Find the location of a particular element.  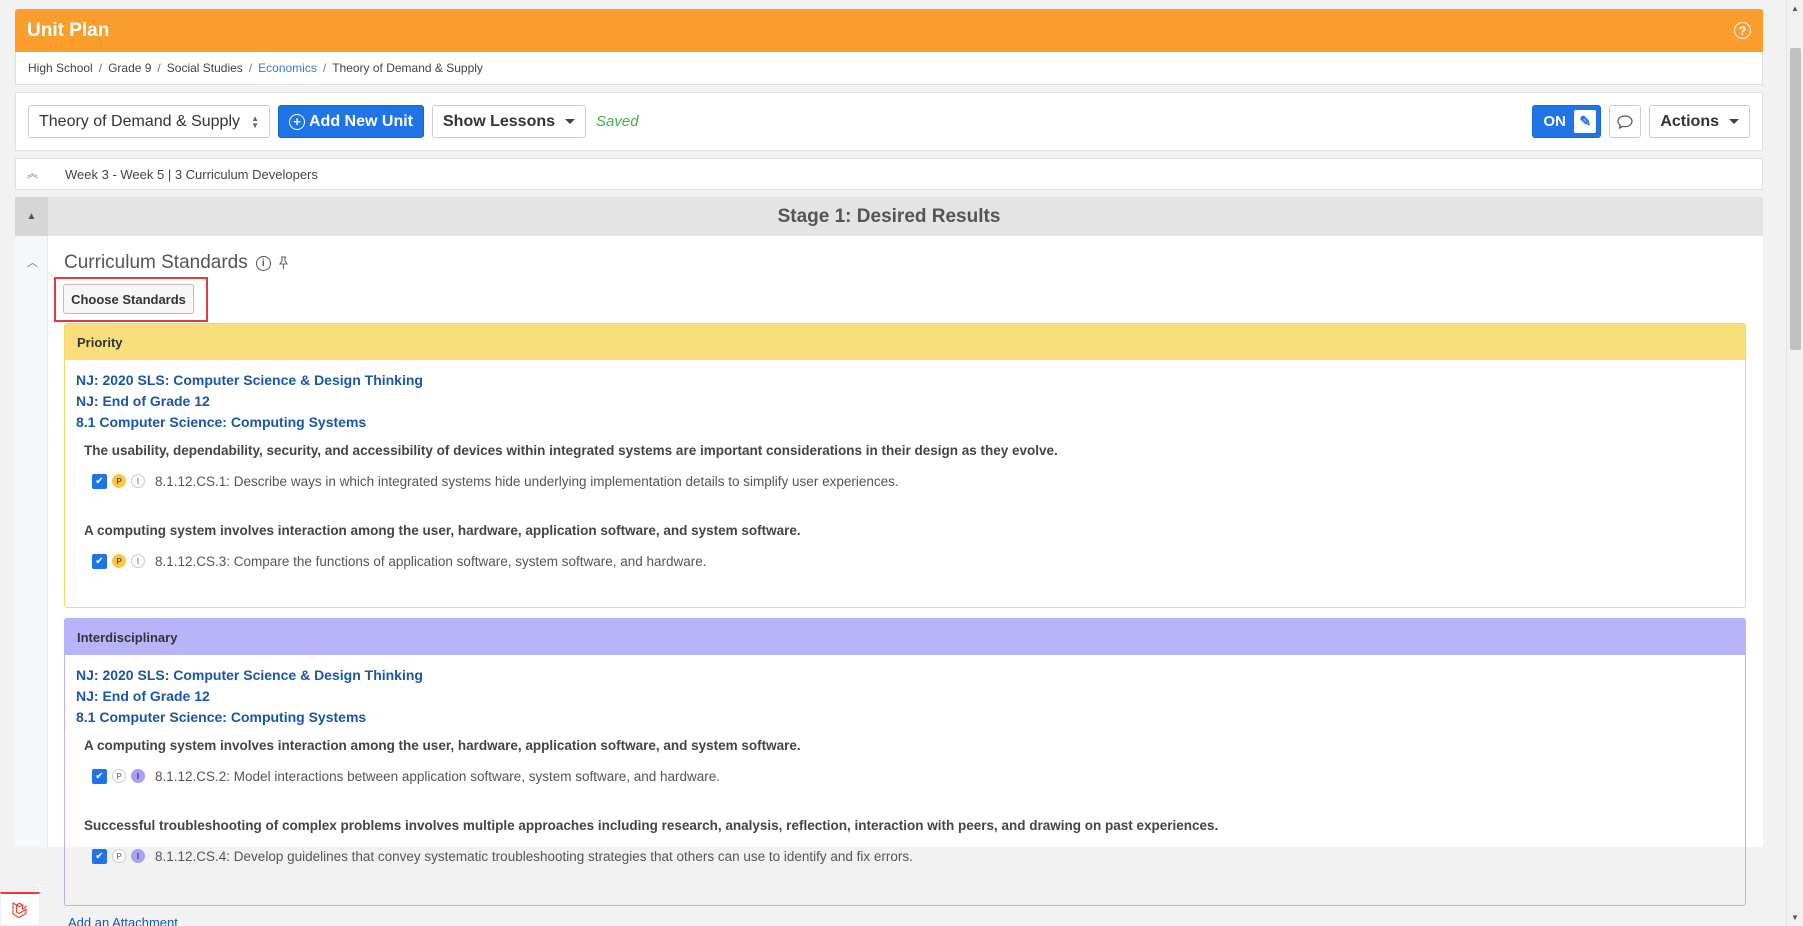

actions-dropdown: Actions is located at coordinates (1699, 121).